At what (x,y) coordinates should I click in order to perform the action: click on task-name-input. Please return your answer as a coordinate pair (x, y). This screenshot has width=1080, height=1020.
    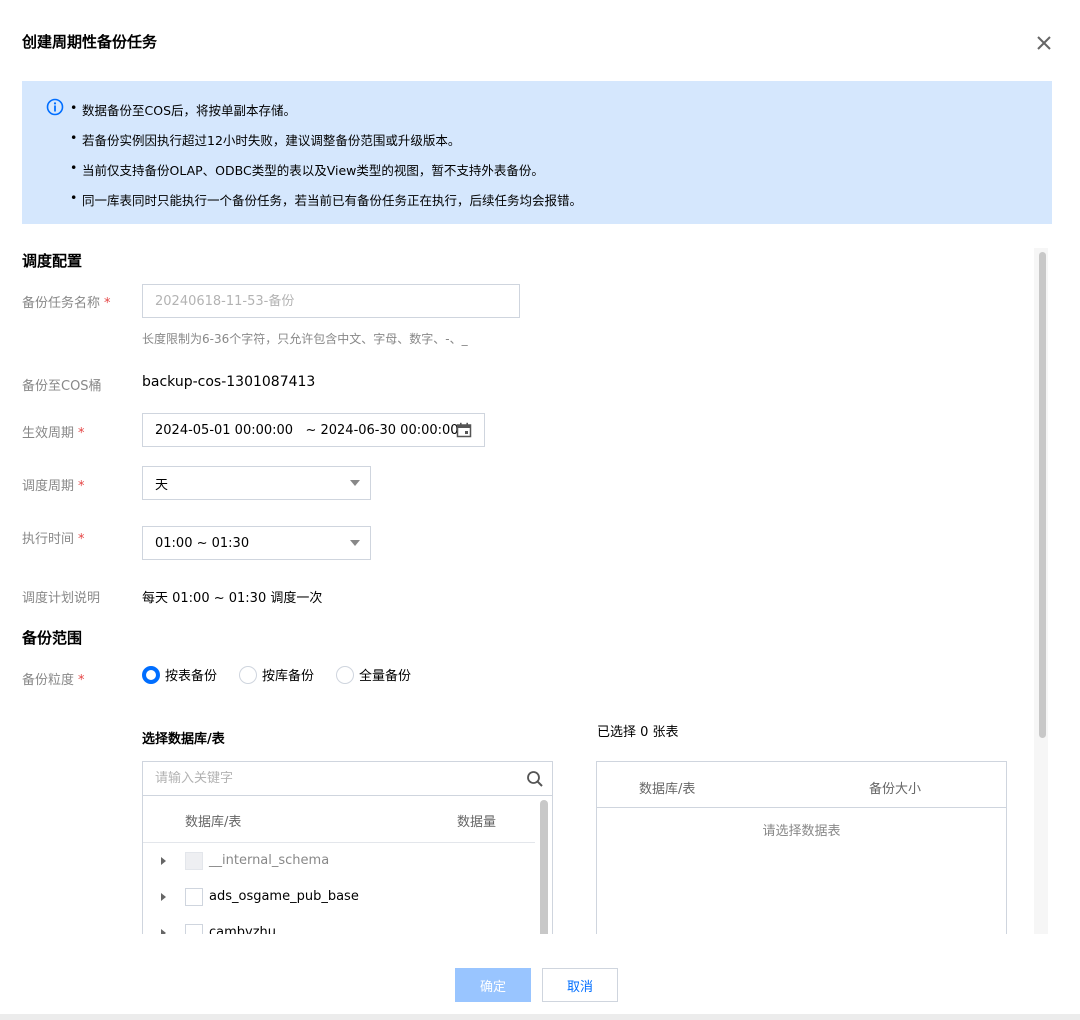
    Looking at the image, I should click on (331, 301).